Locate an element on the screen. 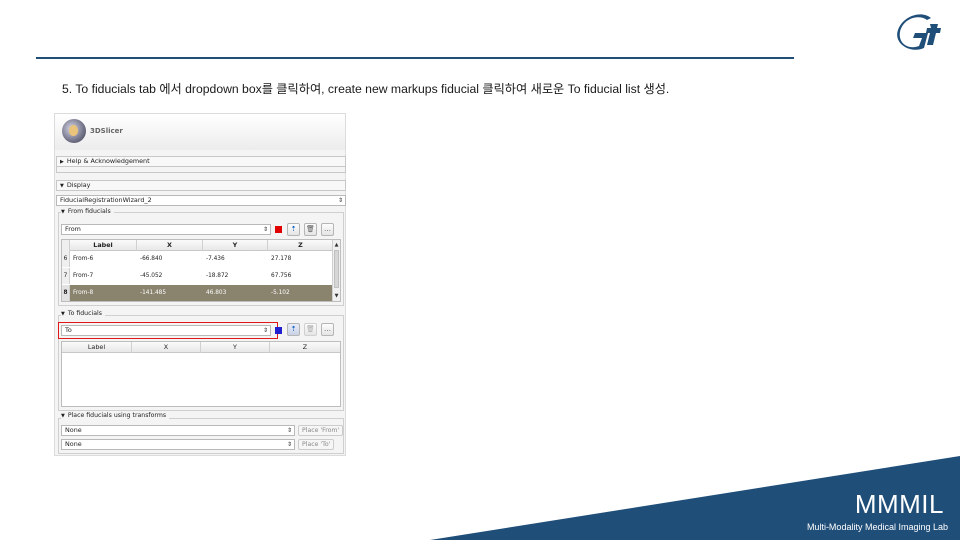  cell-y: -7.436 is located at coordinates (214, 259).